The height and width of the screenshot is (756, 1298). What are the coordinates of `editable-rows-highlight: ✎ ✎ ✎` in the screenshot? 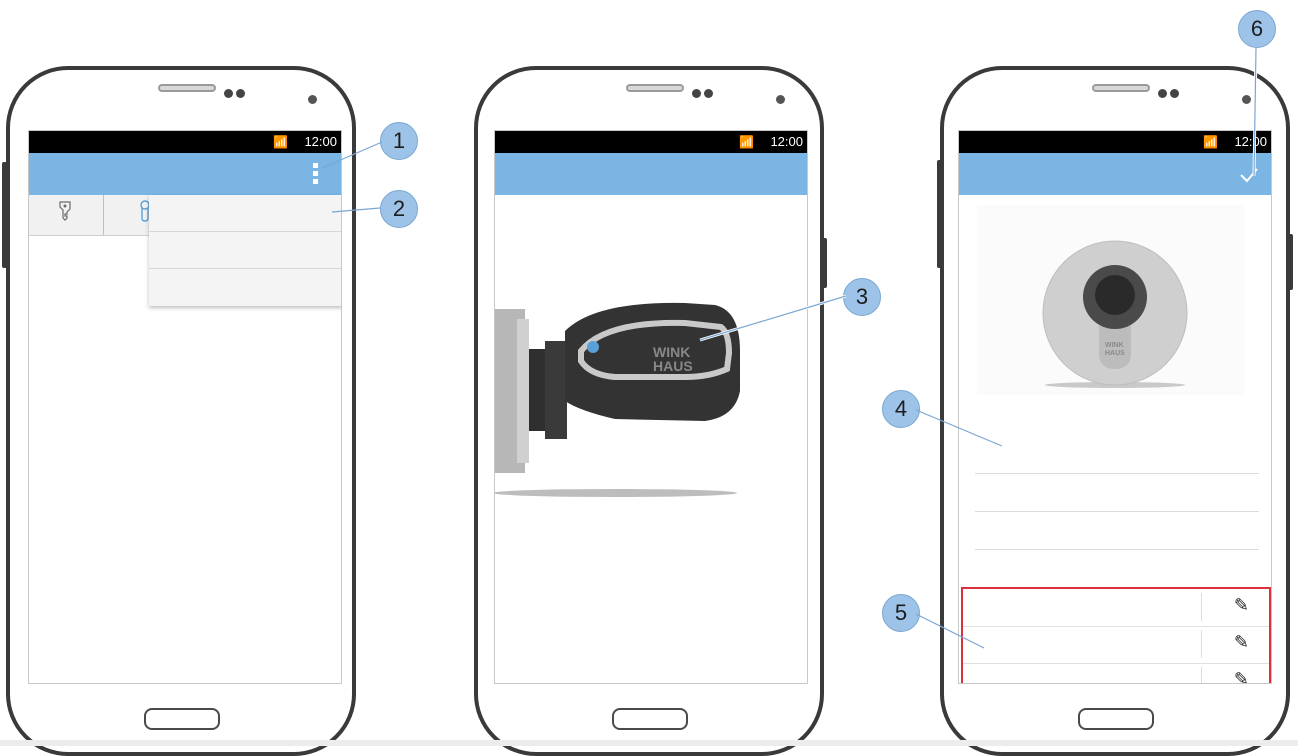 It's located at (1116, 635).